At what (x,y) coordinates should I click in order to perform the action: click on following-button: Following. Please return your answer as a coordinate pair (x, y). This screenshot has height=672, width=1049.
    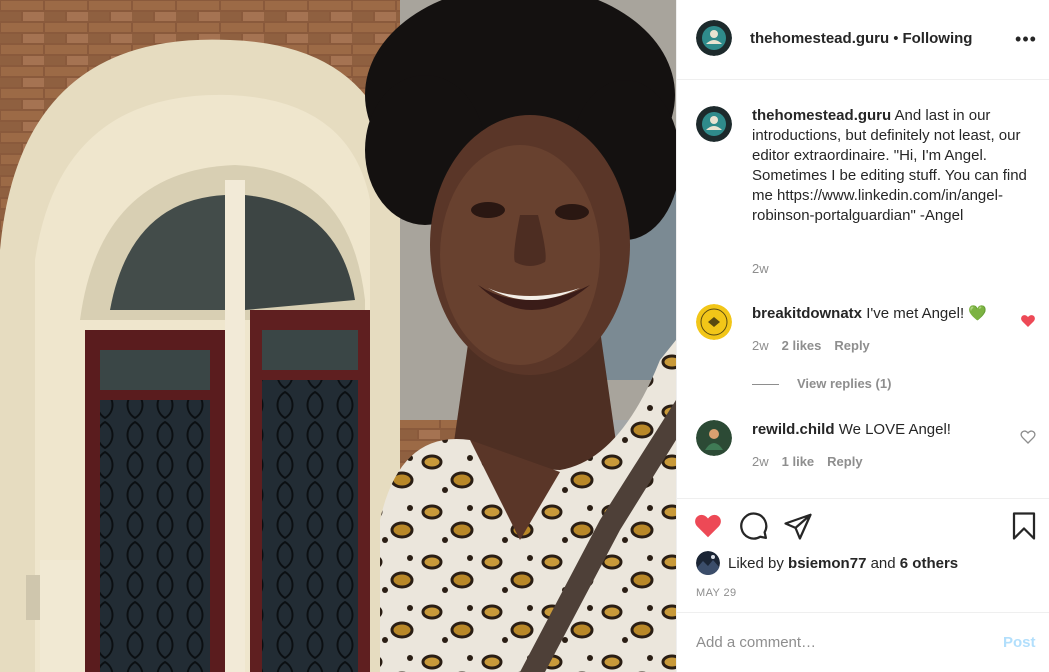
    Looking at the image, I should click on (937, 38).